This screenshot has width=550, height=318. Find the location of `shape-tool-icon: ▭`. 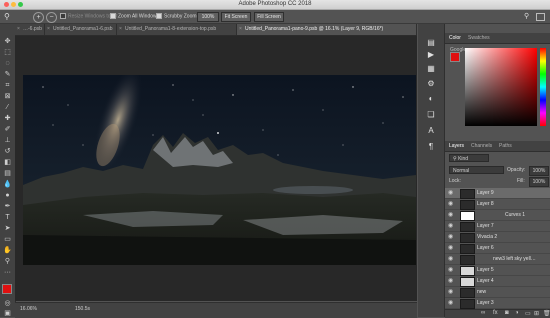

shape-tool-icon: ▭ is located at coordinates (7, 240).